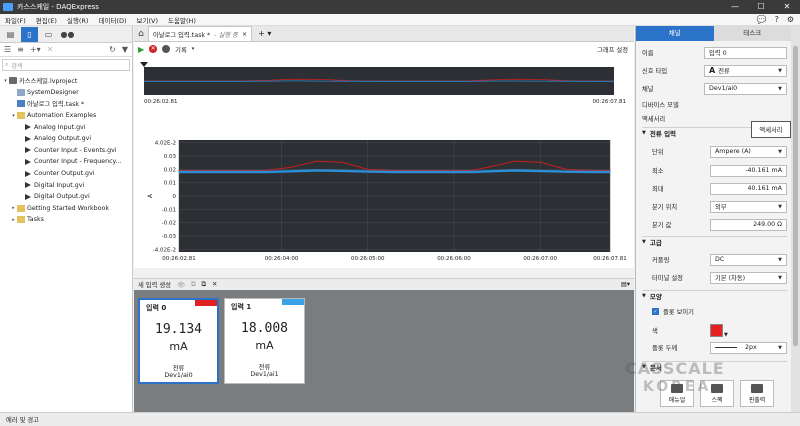  Describe the element at coordinates (203, 285) in the screenshot. I see `paste-icon: ⧉` at that location.